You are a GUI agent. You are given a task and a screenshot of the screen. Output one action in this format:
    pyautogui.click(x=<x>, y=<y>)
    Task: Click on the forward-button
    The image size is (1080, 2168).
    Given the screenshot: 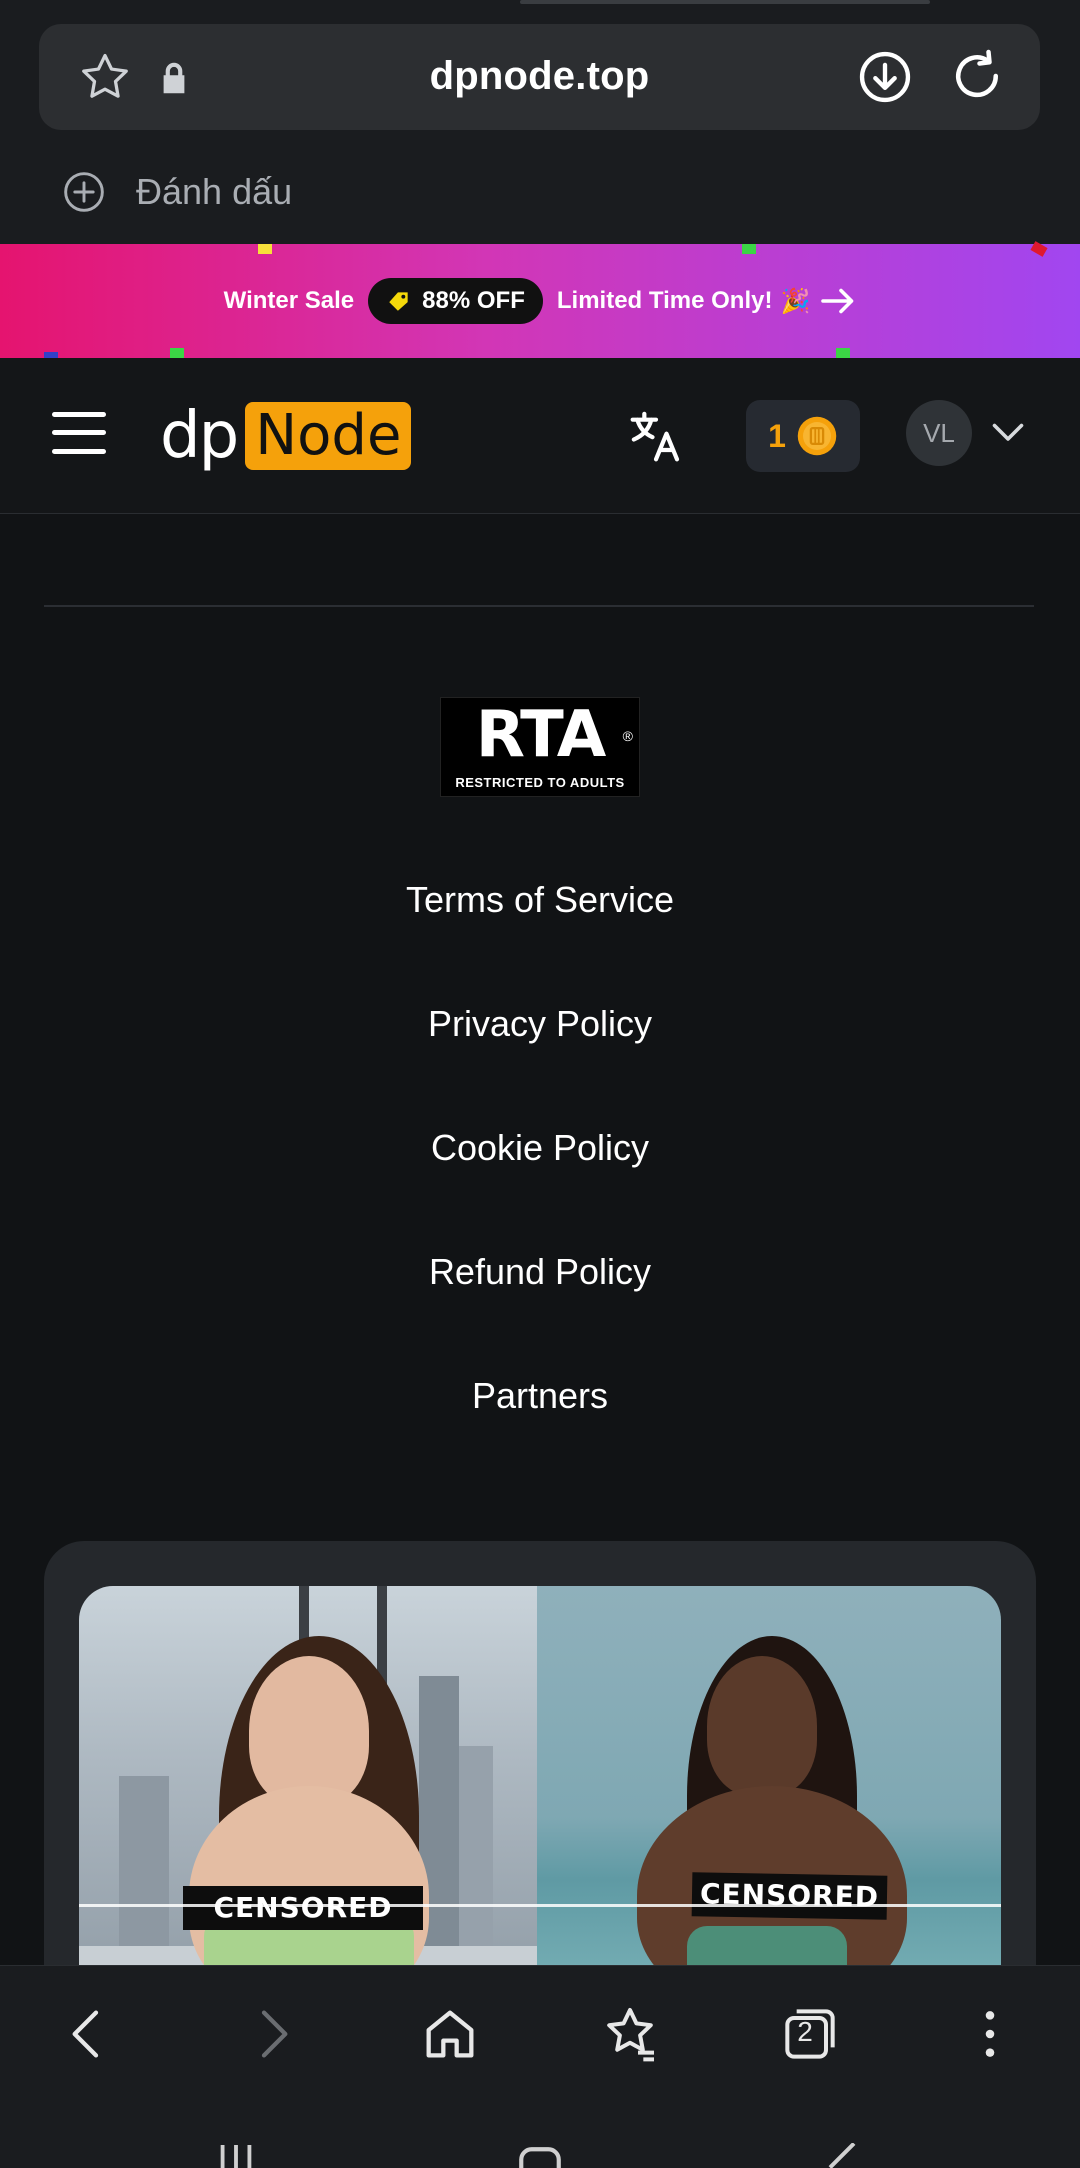 What is the action you would take?
    pyautogui.click(x=272, y=2034)
    